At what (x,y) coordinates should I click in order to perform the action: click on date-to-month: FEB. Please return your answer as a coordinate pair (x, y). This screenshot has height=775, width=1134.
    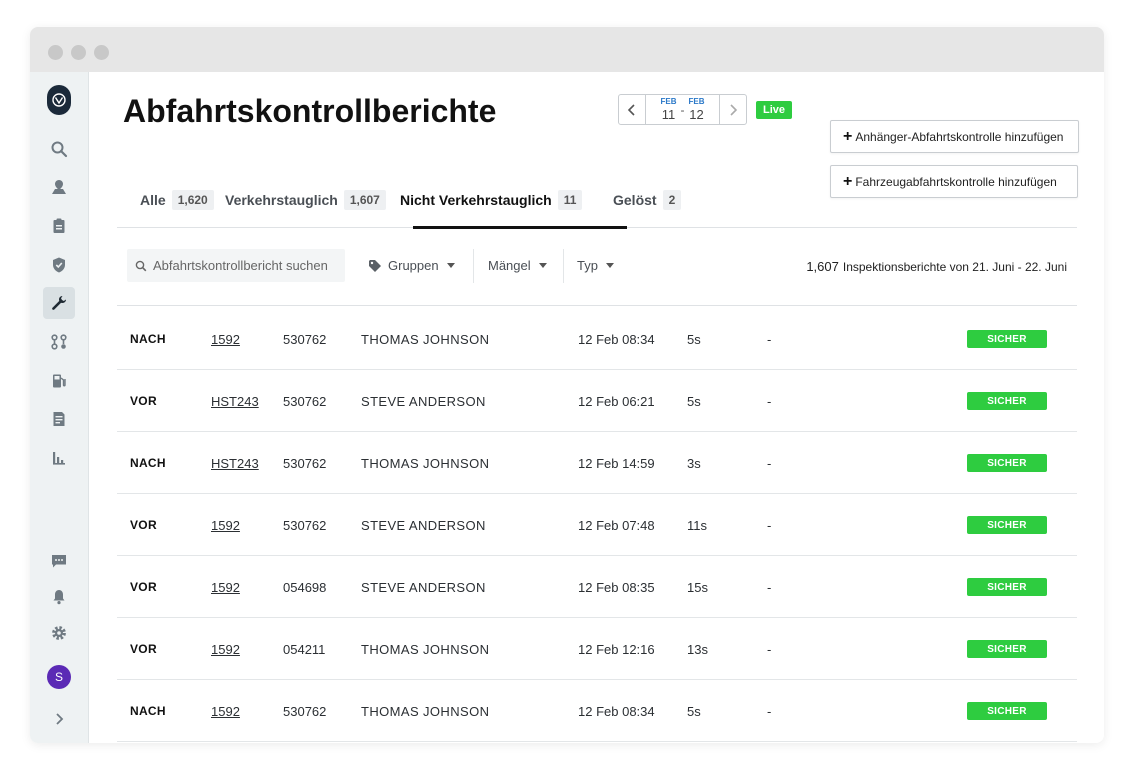
    Looking at the image, I should click on (696, 101).